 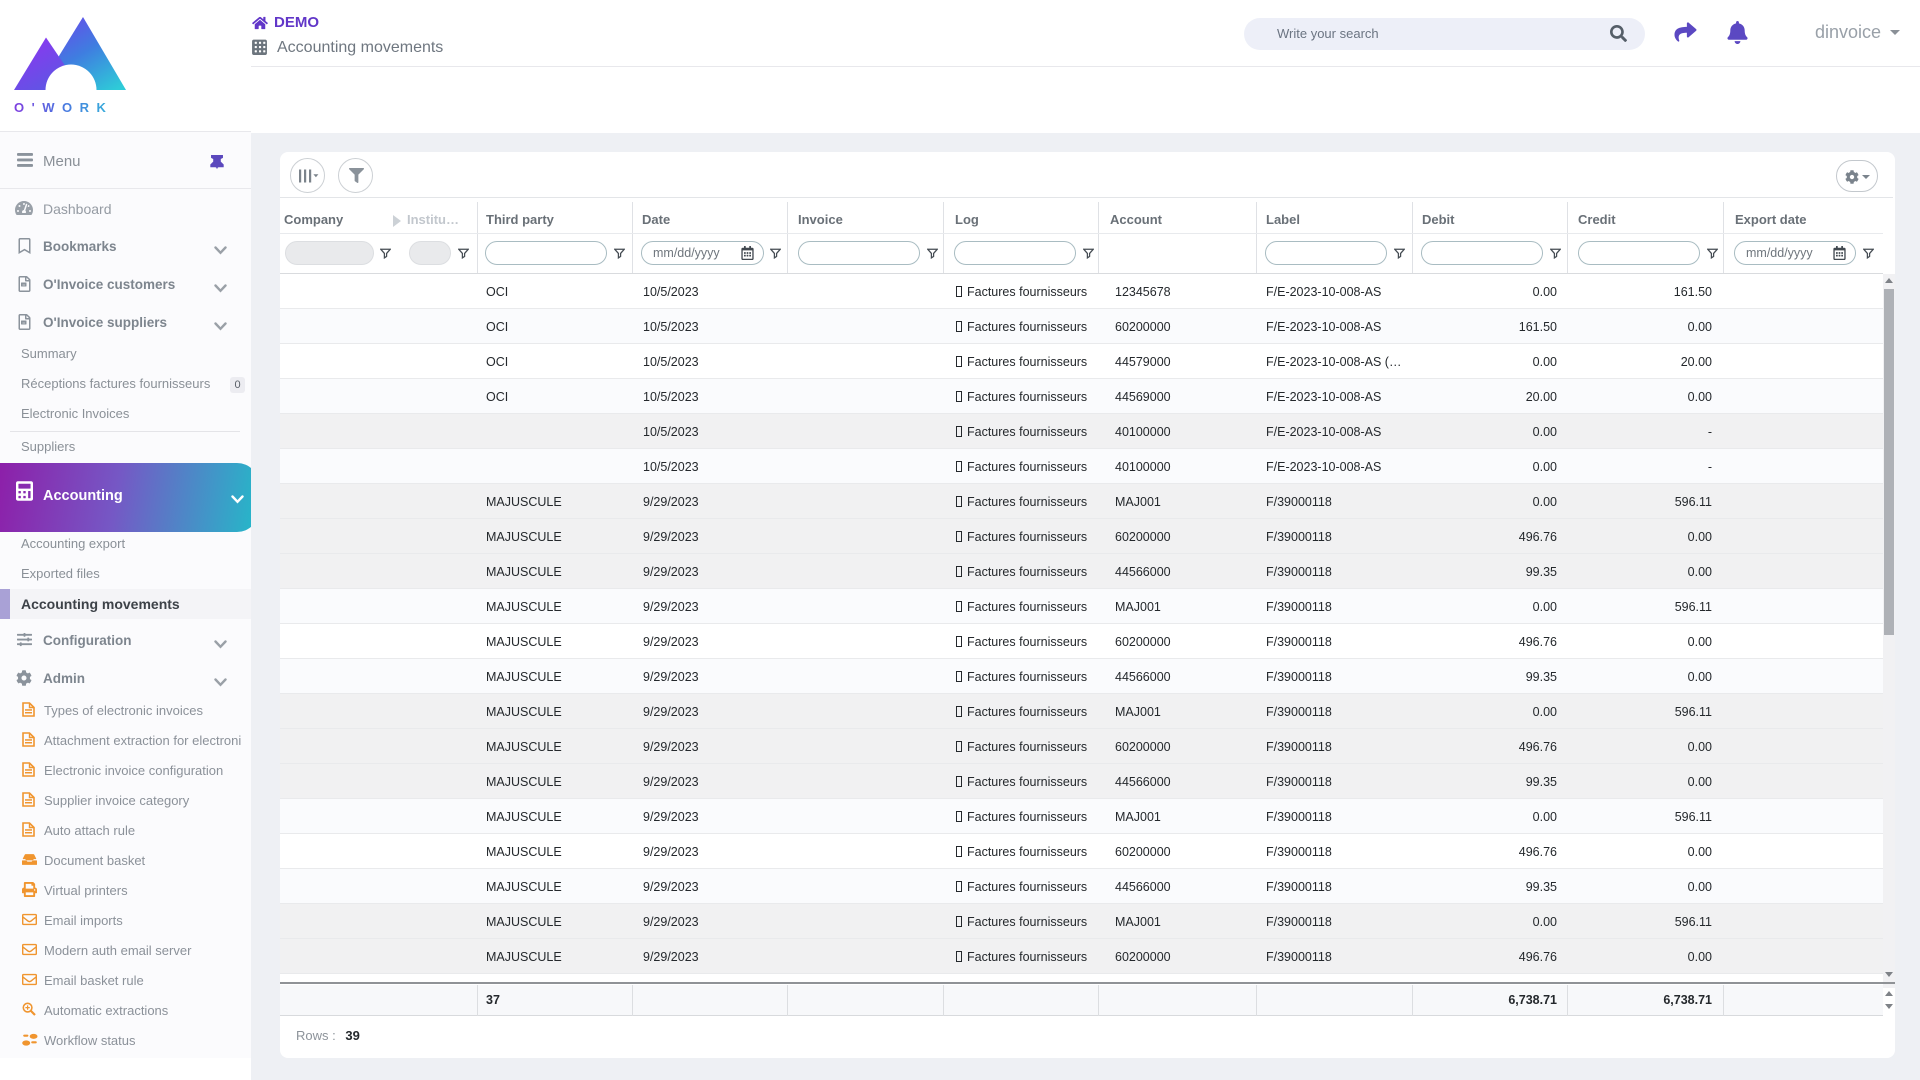 What do you see at coordinates (63, 107) in the screenshot?
I see `svg-text: O'WORK` at bounding box center [63, 107].